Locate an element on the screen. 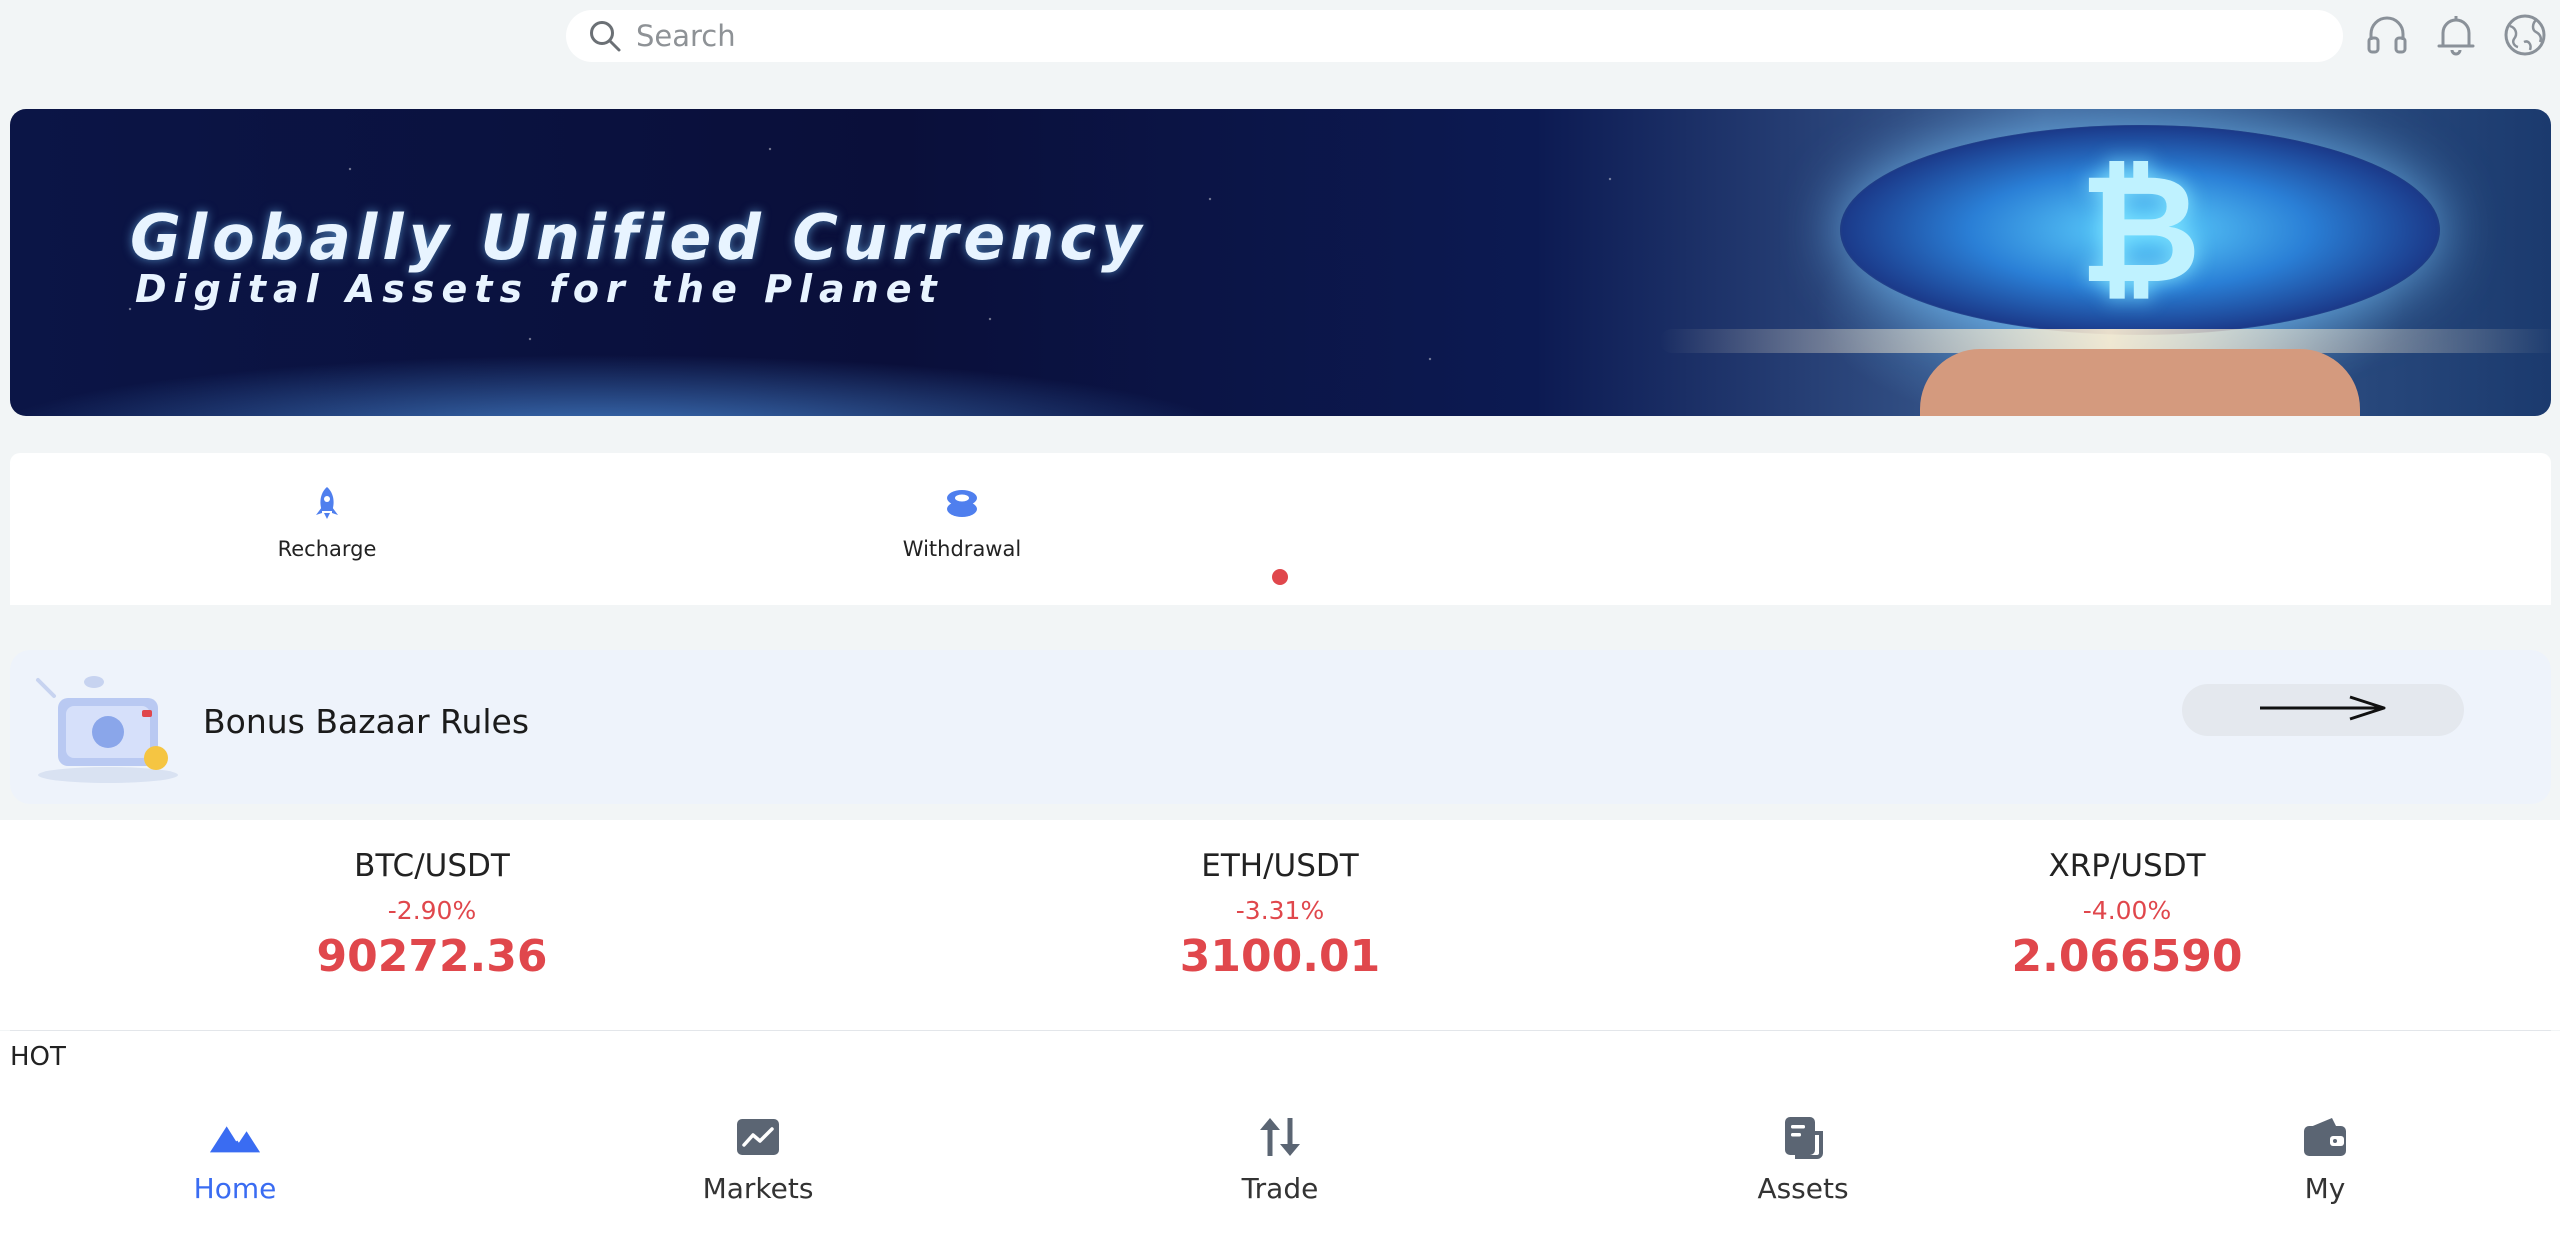 Image resolution: width=2560 pixels, height=1248 pixels. chart-icon is located at coordinates (758, 1137).